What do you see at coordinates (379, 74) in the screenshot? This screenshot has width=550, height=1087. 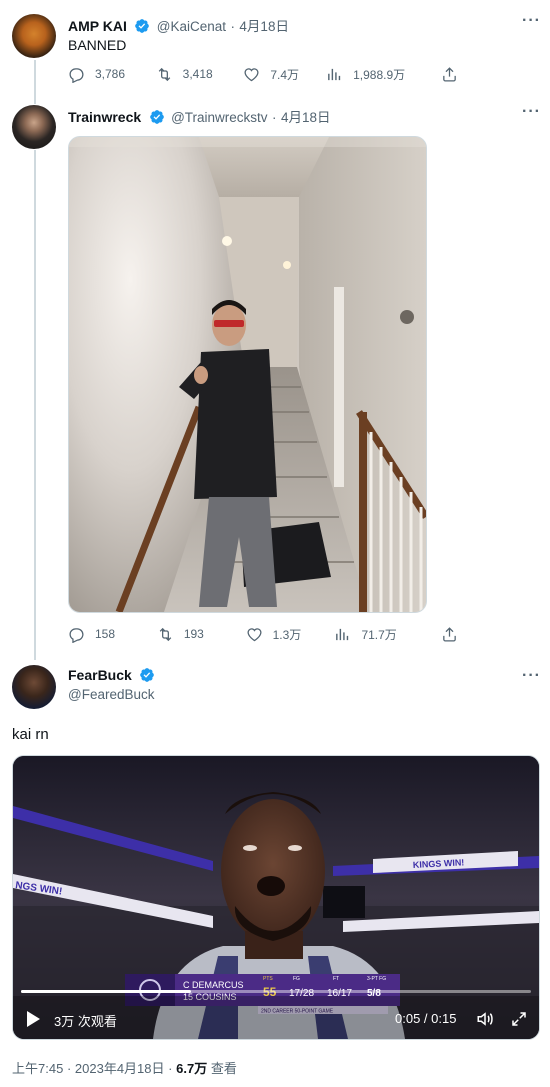 I see `views-count: 1,988.9万` at bounding box center [379, 74].